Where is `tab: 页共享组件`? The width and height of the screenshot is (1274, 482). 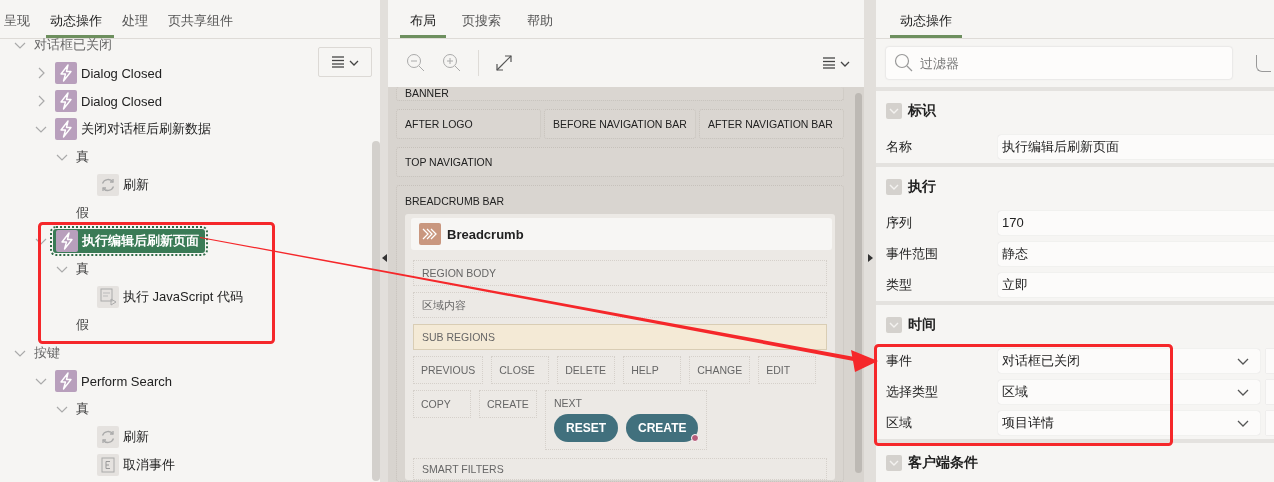 tab: 页共享组件 is located at coordinates (204, 19).